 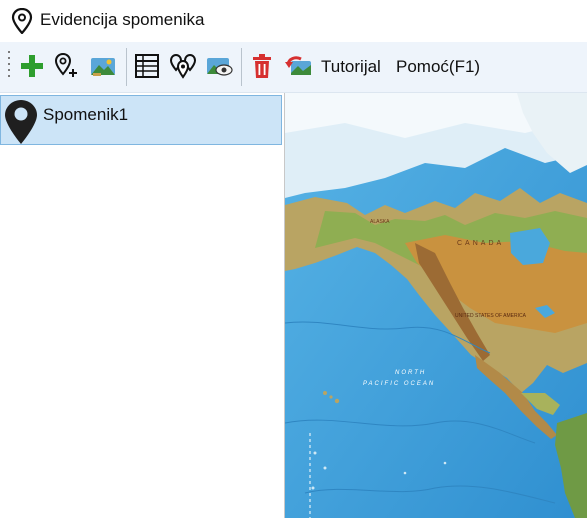 I want to click on table-view-button, so click(x=147, y=66).